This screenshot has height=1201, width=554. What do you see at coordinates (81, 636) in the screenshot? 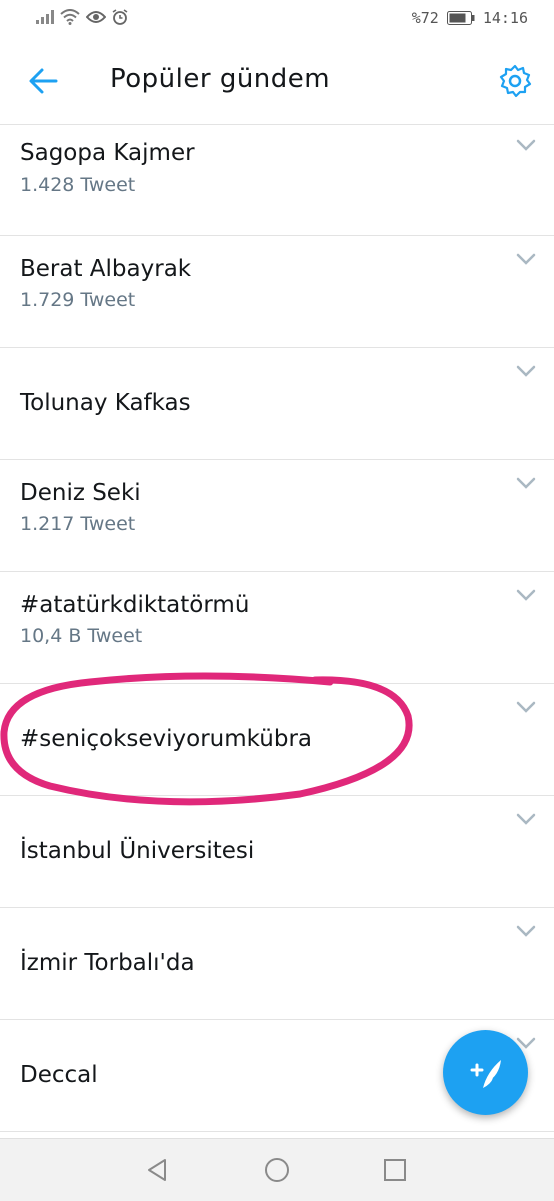
I see `trend-count: 10,4 B Tweet` at bounding box center [81, 636].